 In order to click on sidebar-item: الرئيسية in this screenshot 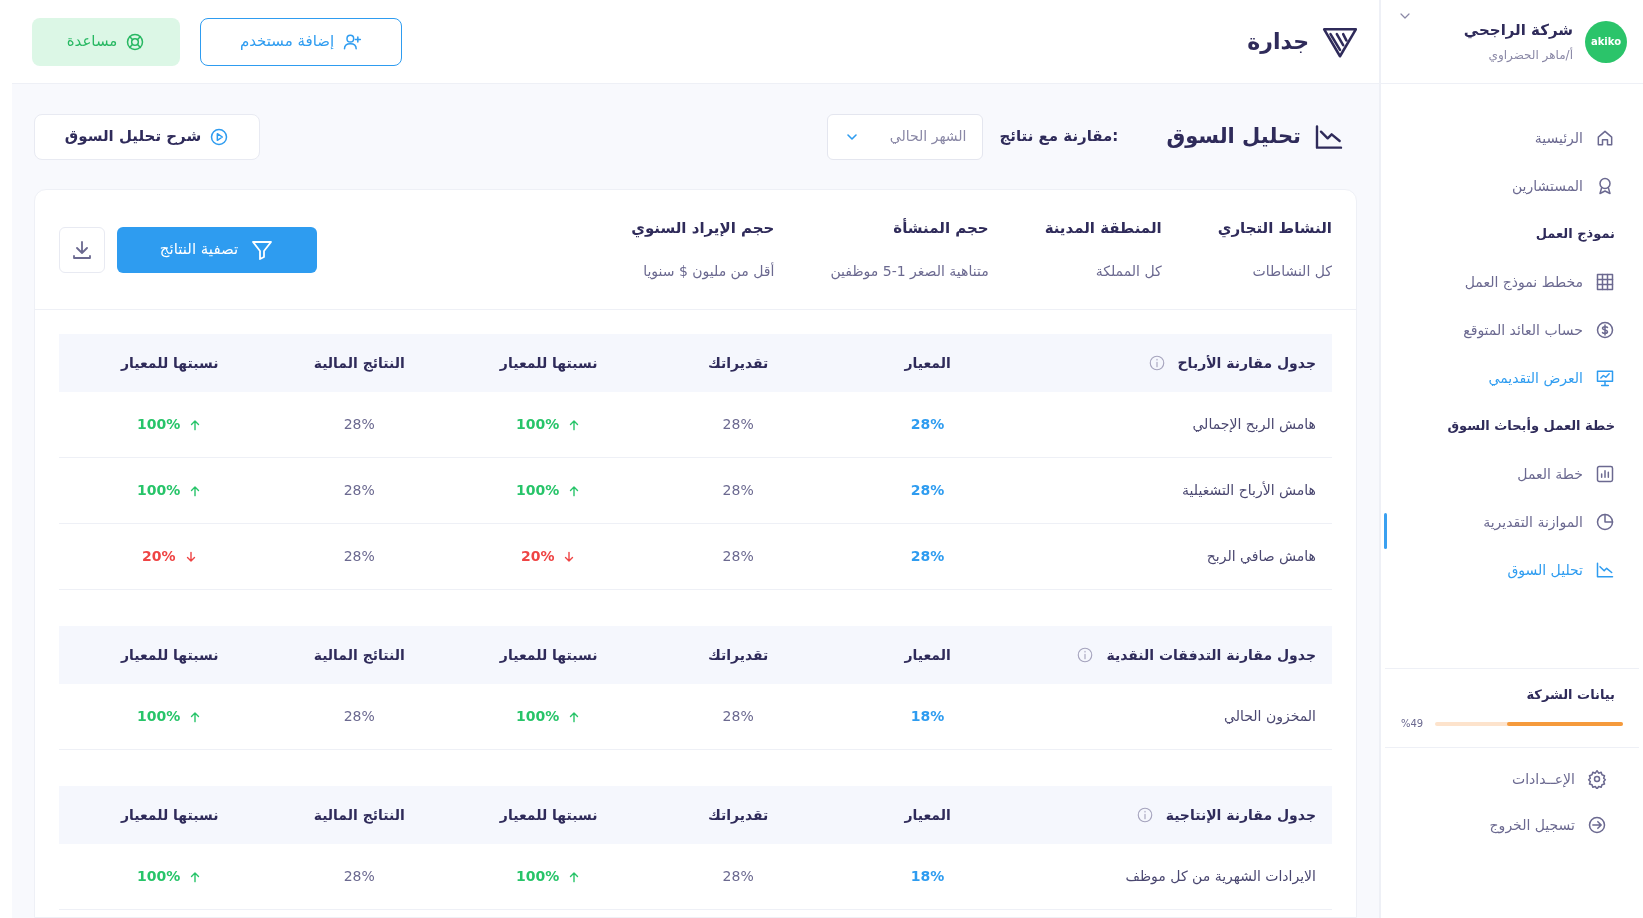, I will do `click(1512, 138)`.